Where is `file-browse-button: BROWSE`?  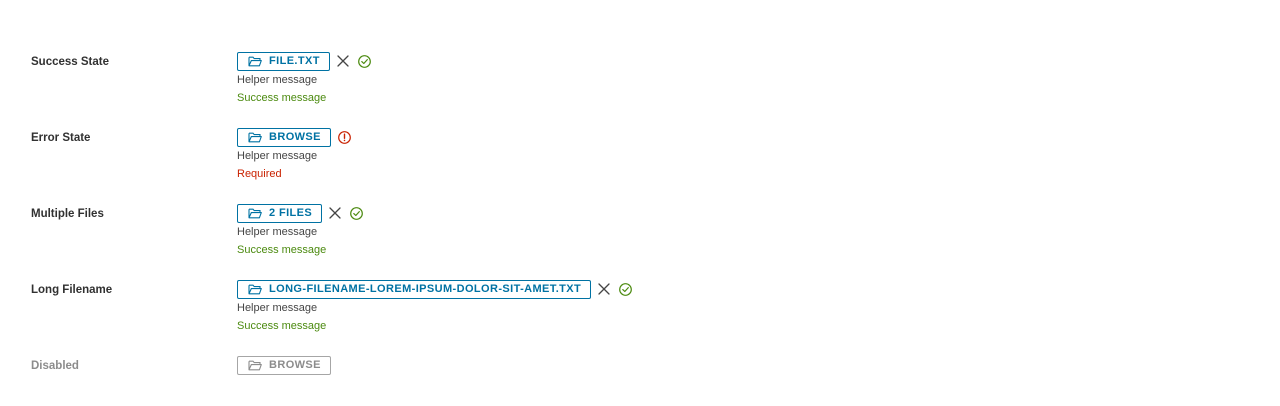
file-browse-button: BROWSE is located at coordinates (284, 137).